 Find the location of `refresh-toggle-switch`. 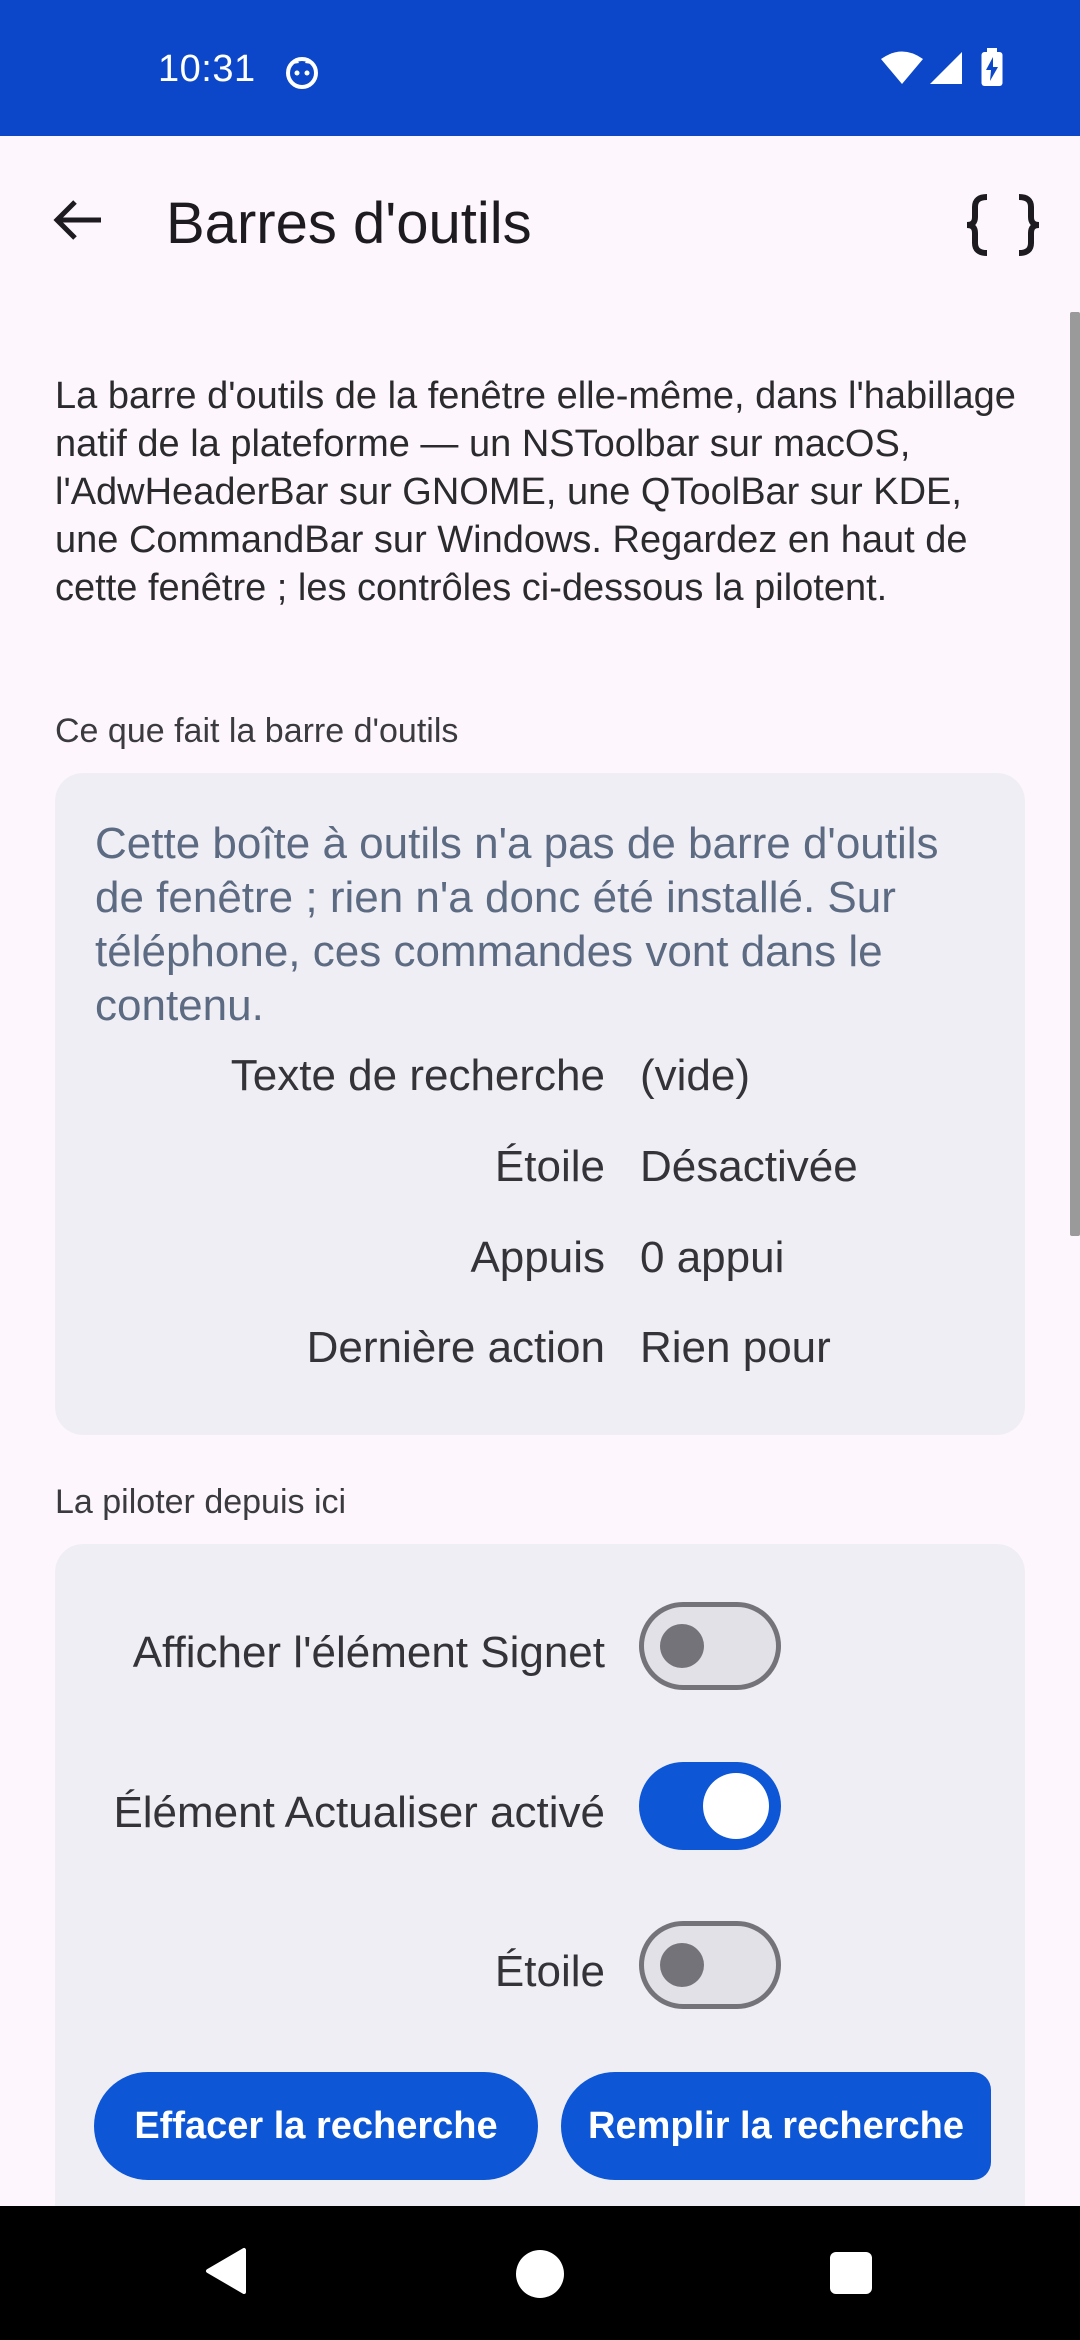

refresh-toggle-switch is located at coordinates (710, 1806).